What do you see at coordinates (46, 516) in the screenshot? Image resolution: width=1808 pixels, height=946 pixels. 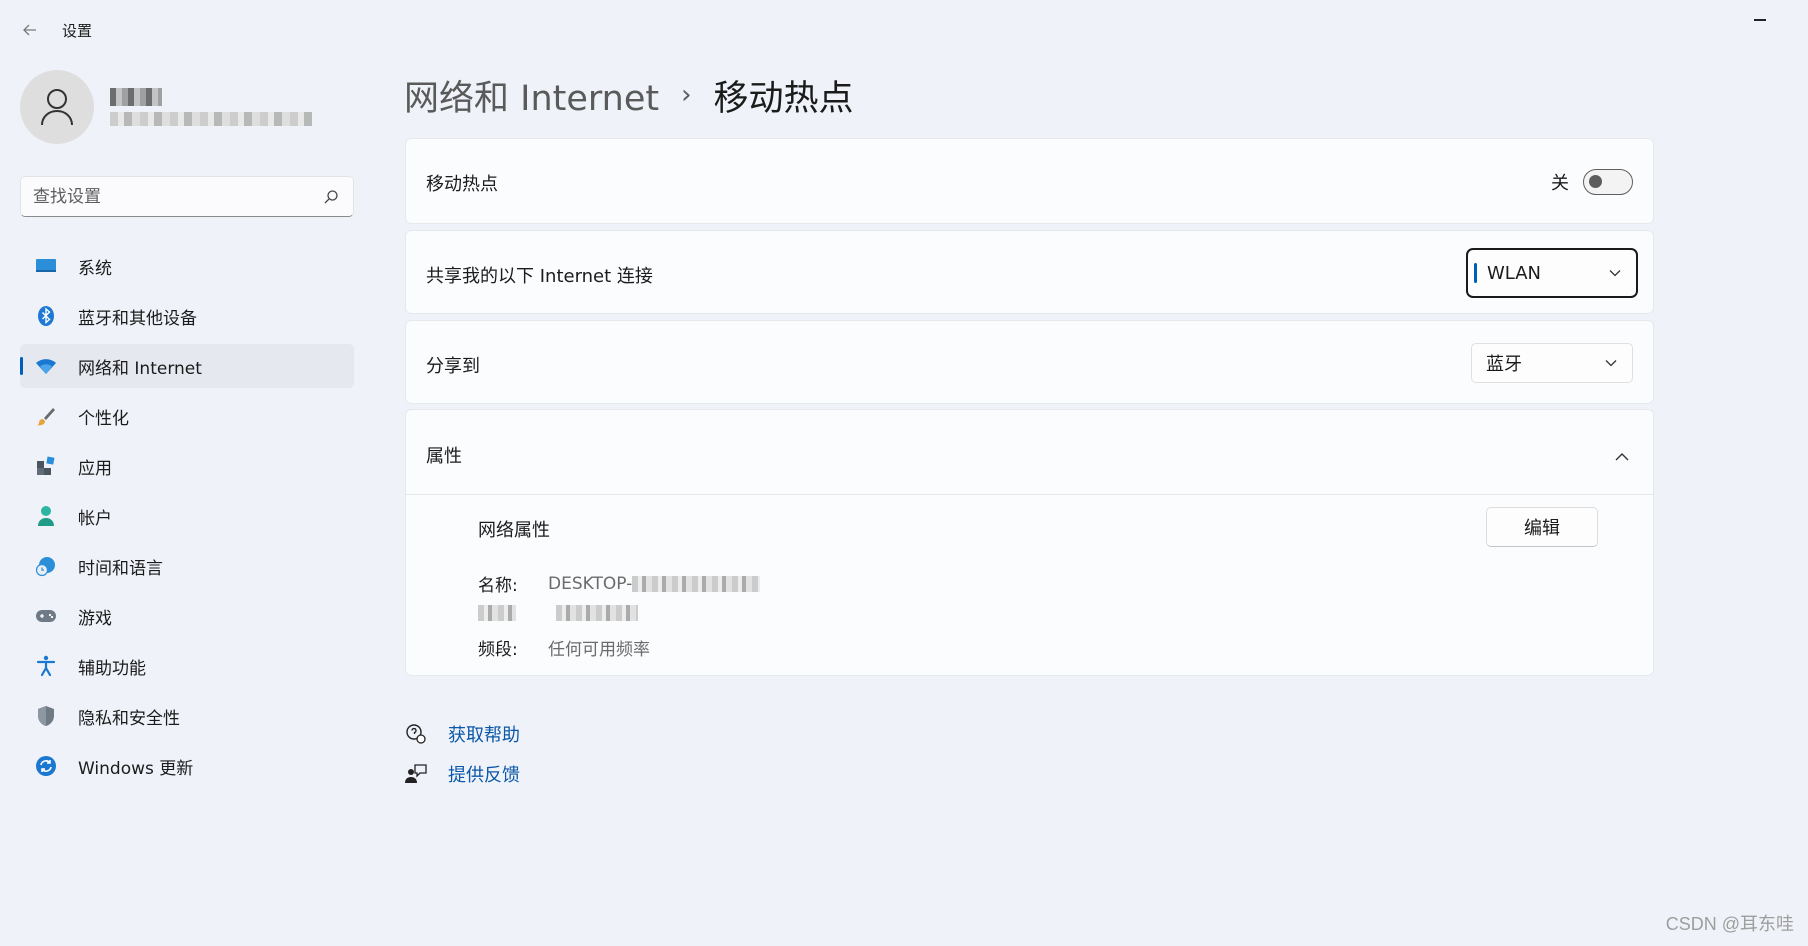 I see `account-icon` at bounding box center [46, 516].